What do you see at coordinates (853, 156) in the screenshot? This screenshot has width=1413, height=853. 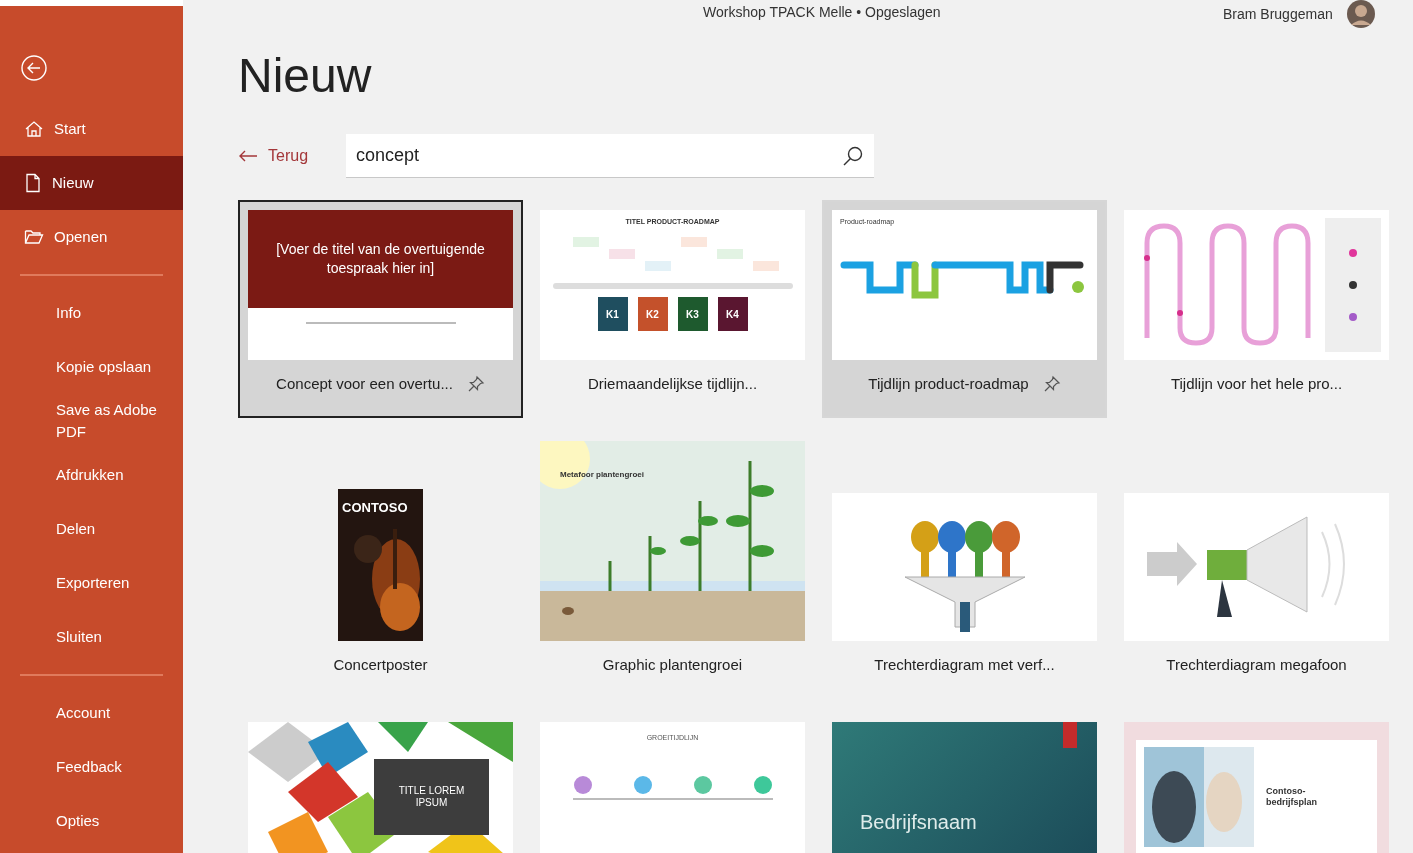 I see `search-icon` at bounding box center [853, 156].